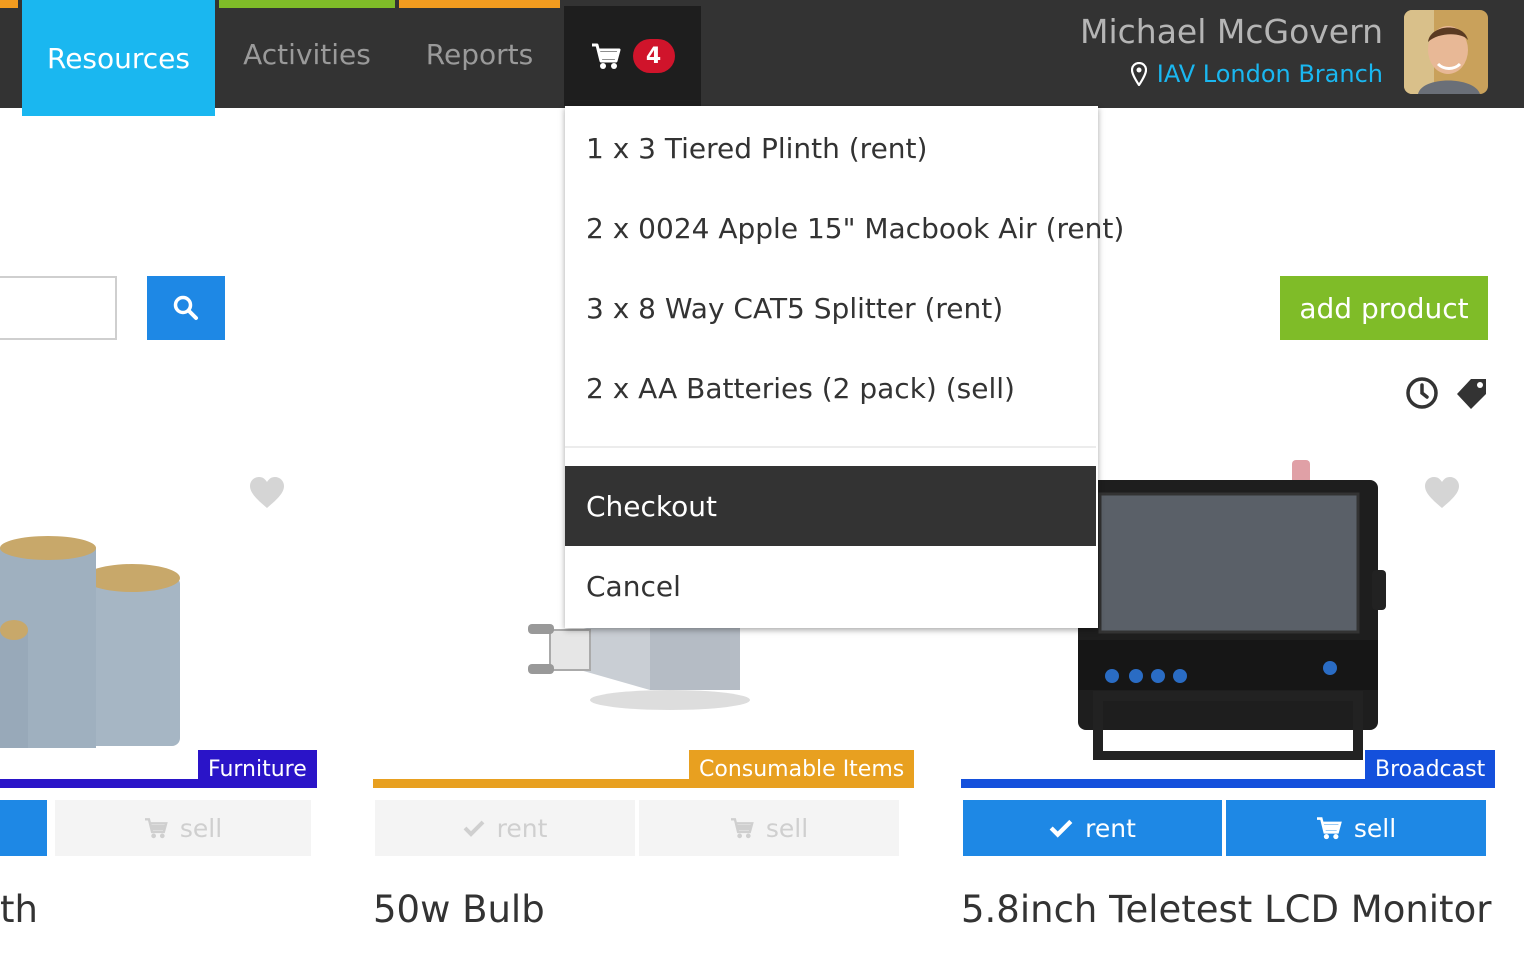 The image size is (1524, 958). I want to click on cart-item: 2 x AA Batteries (2 pack) (sell), so click(830, 388).